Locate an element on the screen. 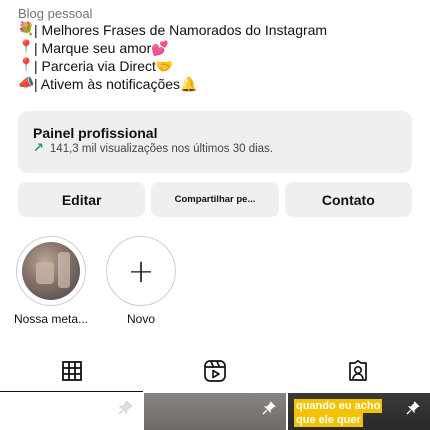 The width and height of the screenshot is (430, 430). tab-posts-grid is located at coordinates (72, 371).